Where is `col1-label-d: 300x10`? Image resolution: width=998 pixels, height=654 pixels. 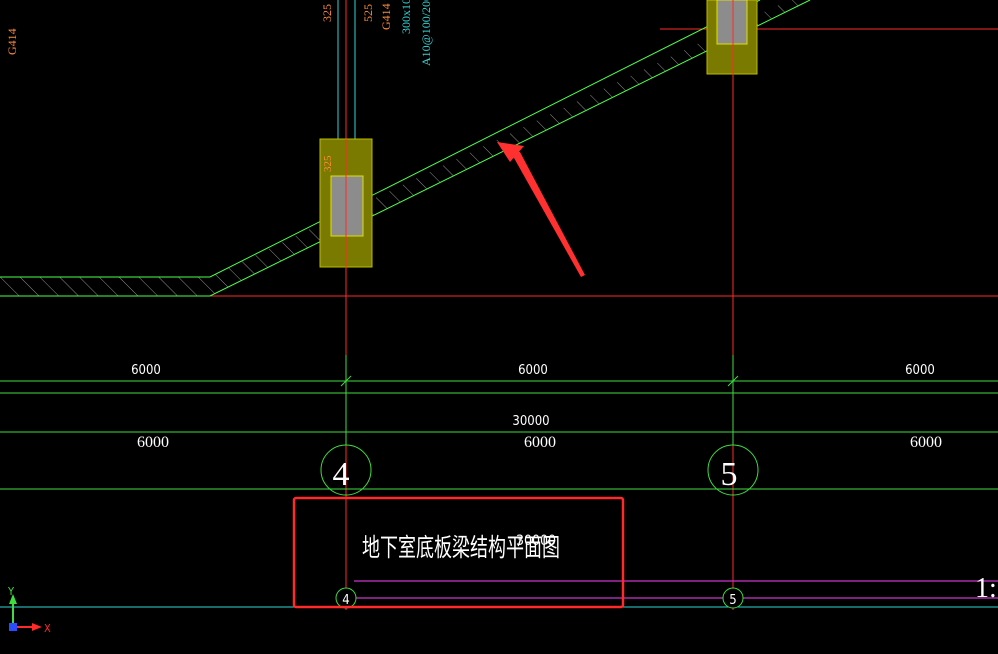 col1-label-d: 300x10 is located at coordinates (406, 17).